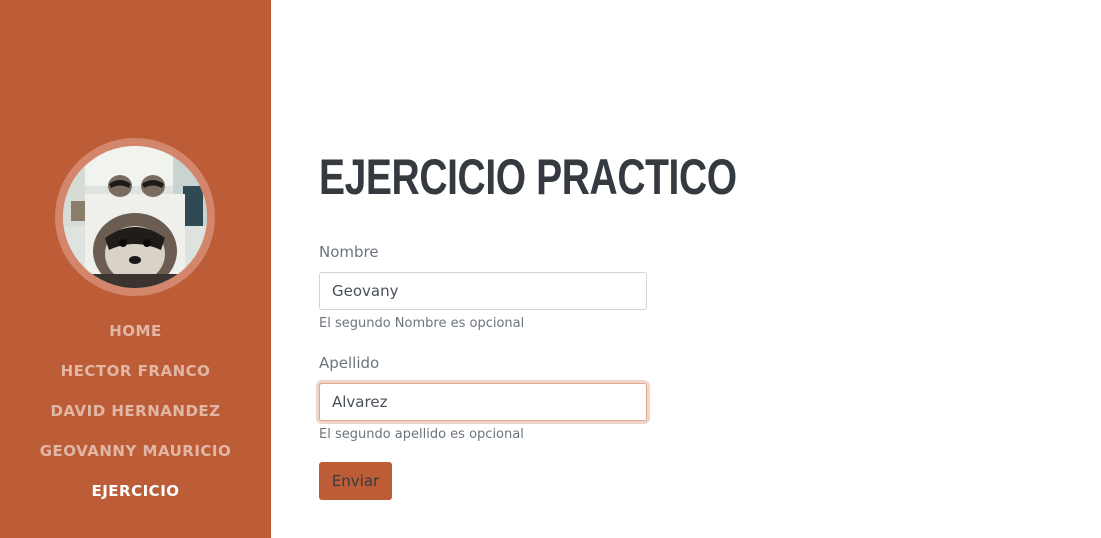  I want to click on raccoon-avatar-image, so click(135, 217).